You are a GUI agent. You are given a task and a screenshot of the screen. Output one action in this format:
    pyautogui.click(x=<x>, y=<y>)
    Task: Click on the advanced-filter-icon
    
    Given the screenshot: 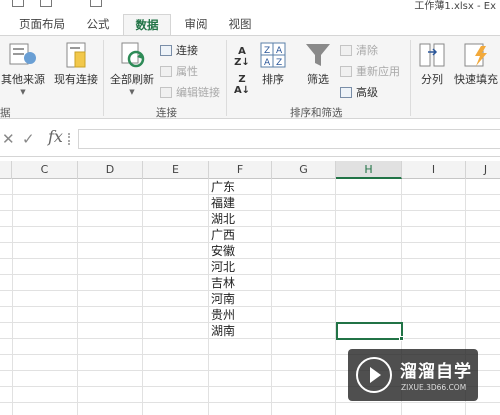 What is the action you would take?
    pyautogui.click(x=346, y=92)
    